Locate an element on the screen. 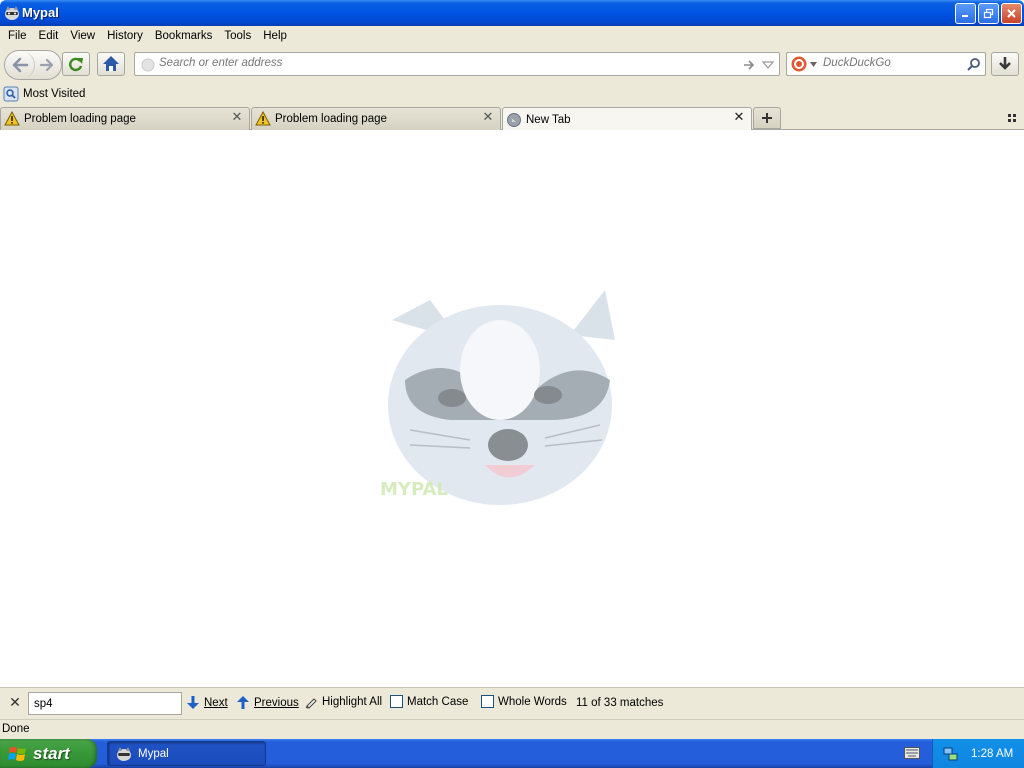 The image size is (1024, 768). down-arrow-icon is located at coordinates (193, 702).